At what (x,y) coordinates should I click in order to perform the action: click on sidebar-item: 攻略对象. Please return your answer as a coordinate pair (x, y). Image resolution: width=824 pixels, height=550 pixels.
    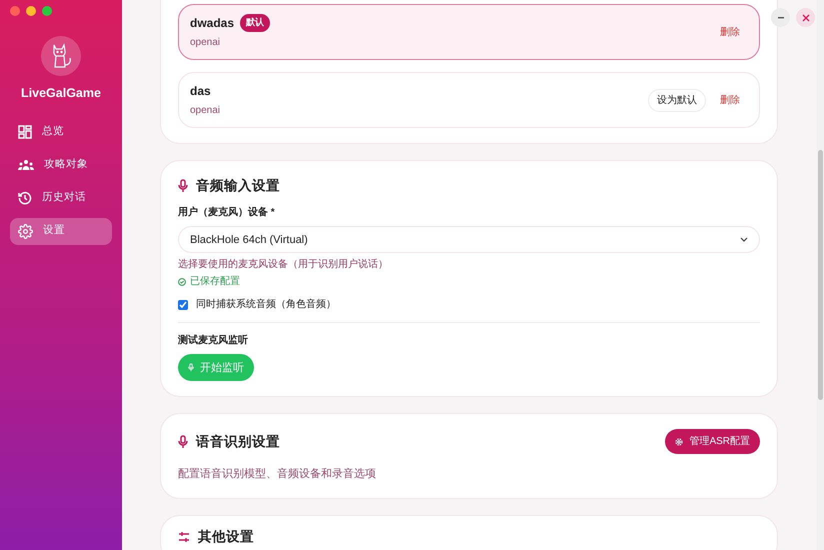
    Looking at the image, I should click on (61, 165).